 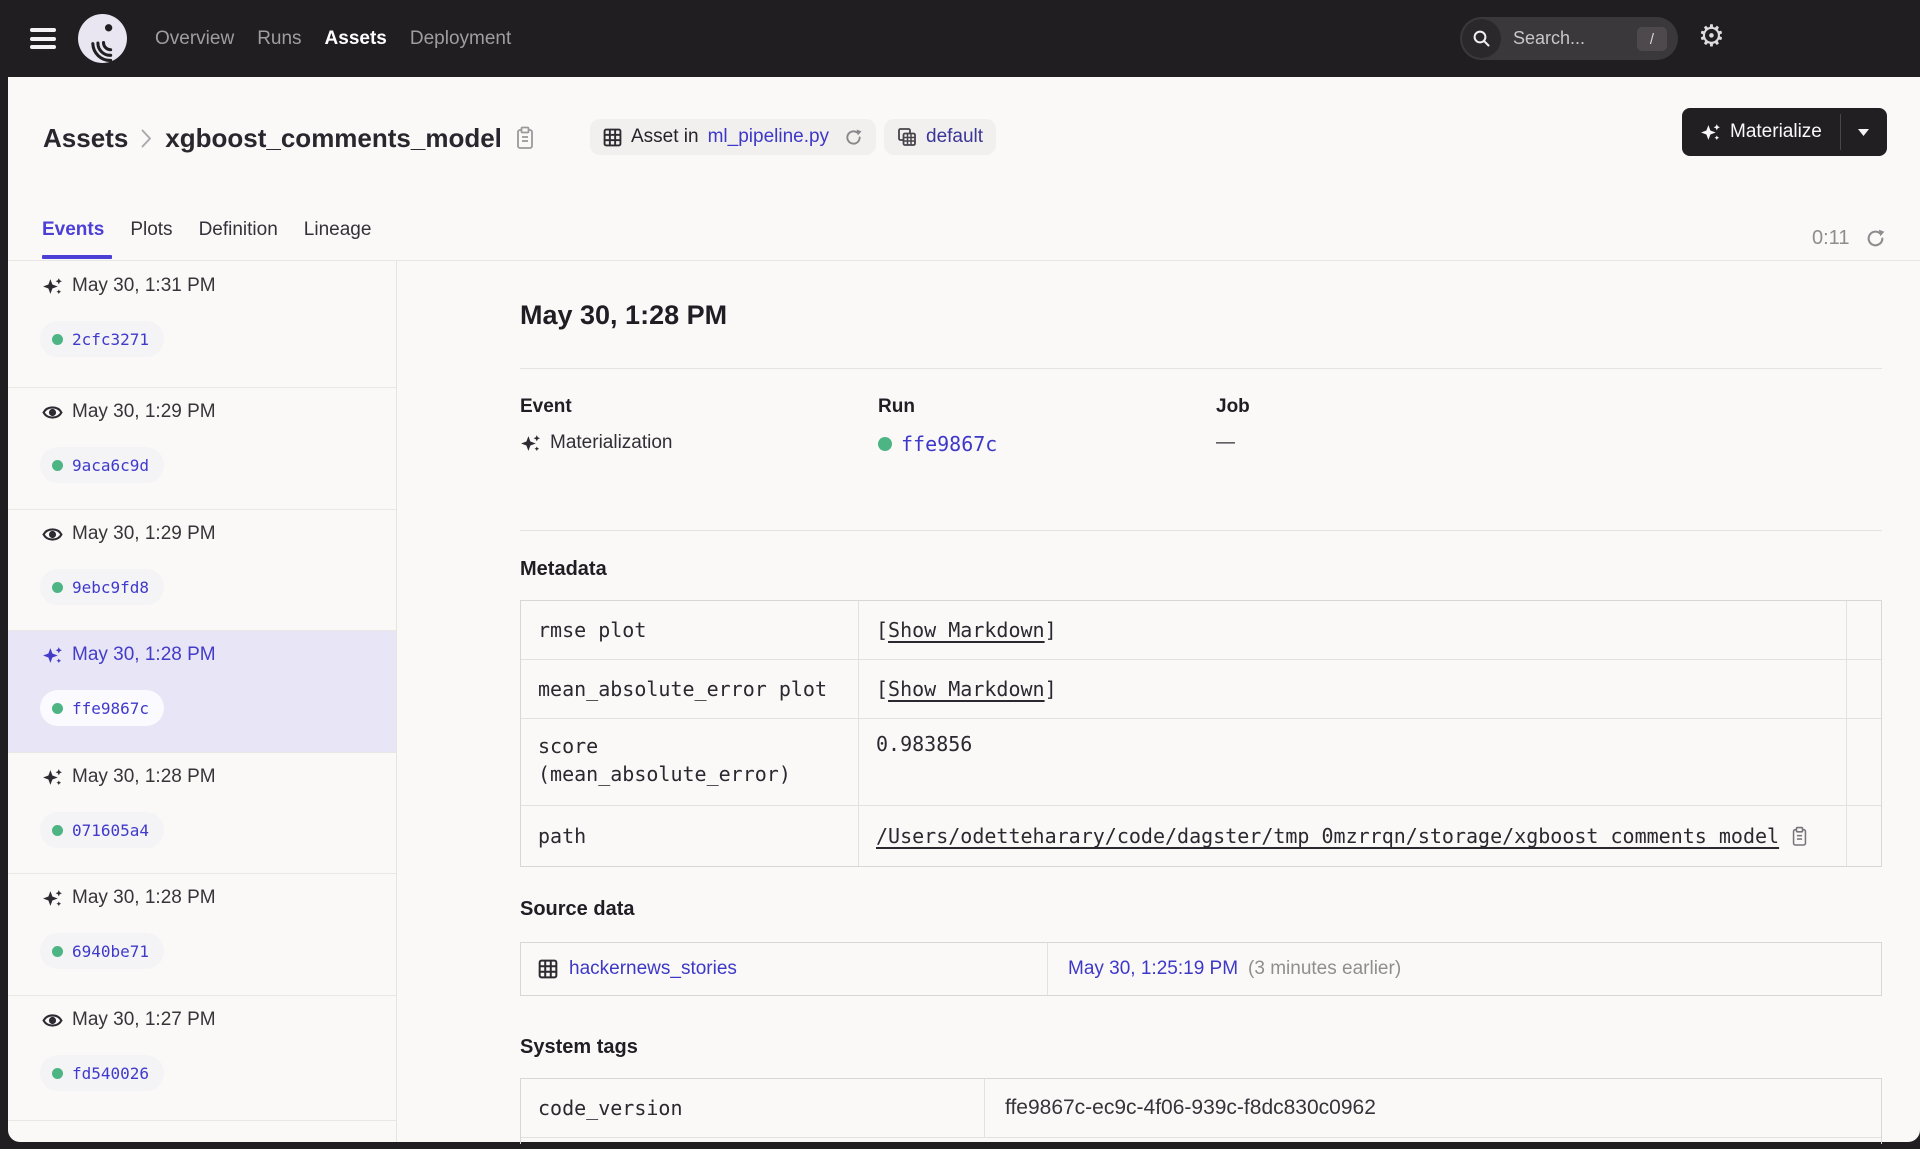 I want to click on nav-item-deployment: Deployment, so click(x=460, y=39).